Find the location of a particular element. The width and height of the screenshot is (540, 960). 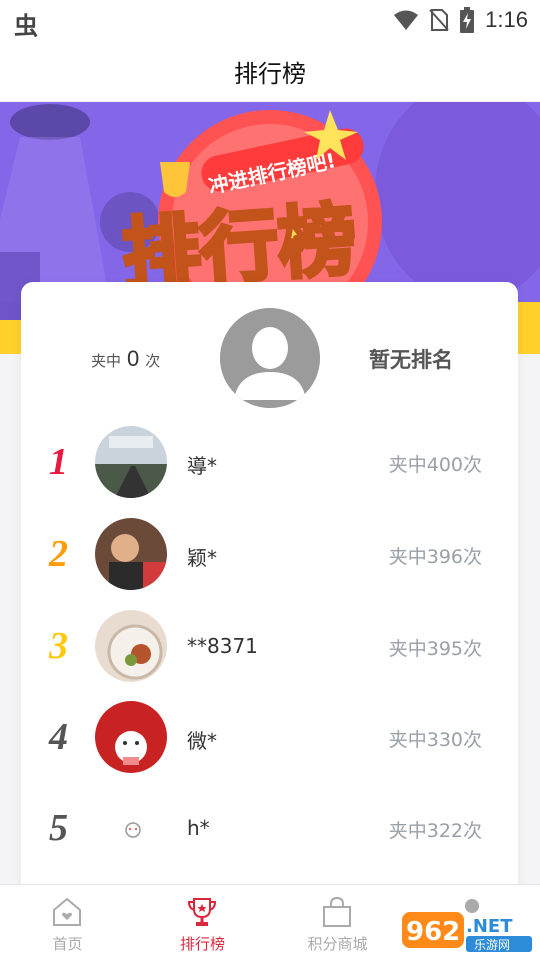

default-avatar-icon is located at coordinates (270, 358).